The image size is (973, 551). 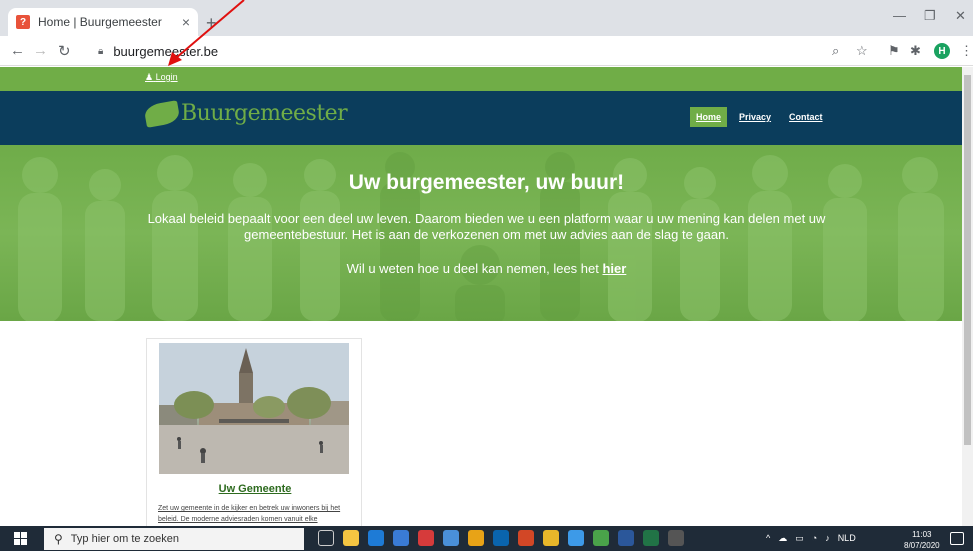 I want to click on tab-title: Home | Buurgemeester, so click(x=100, y=22).